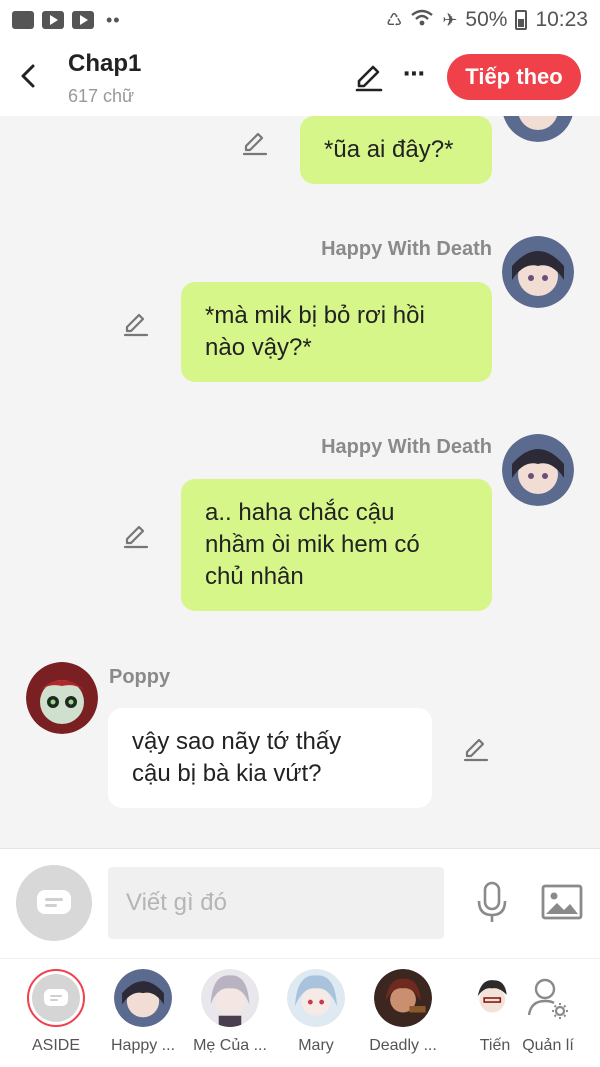  I want to click on chapter-header: Chap1 617 chữ ⋯ Tiếp theo, so click(300, 78).